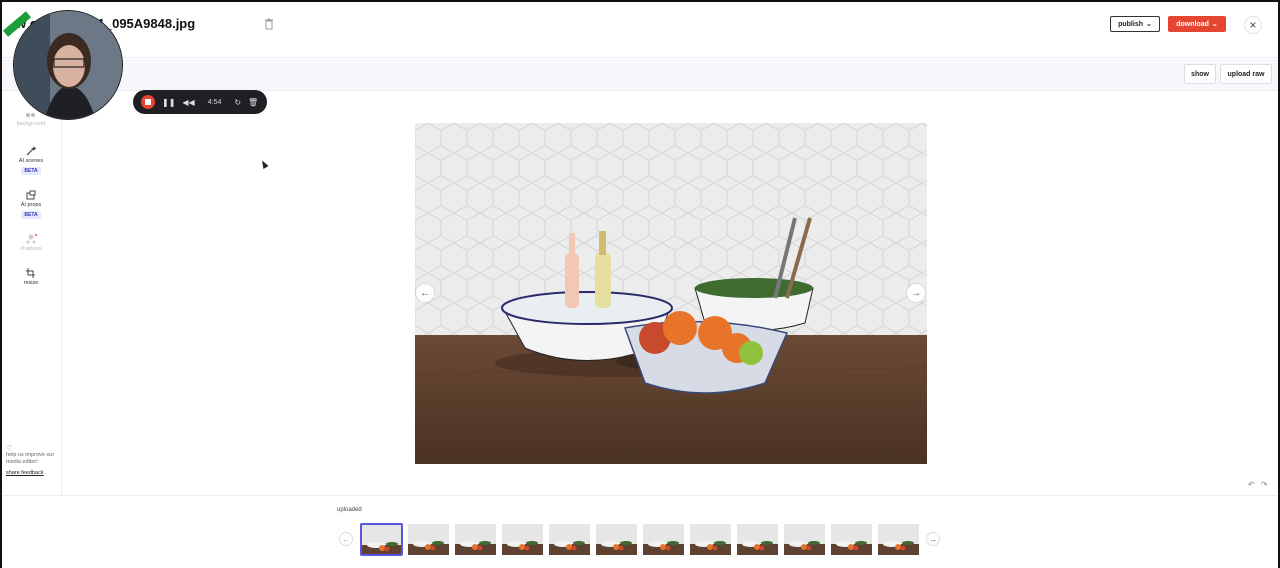 Image resolution: width=1280 pixels, height=568 pixels. What do you see at coordinates (253, 102) in the screenshot?
I see `delete-recording-icon: 🗑` at bounding box center [253, 102].